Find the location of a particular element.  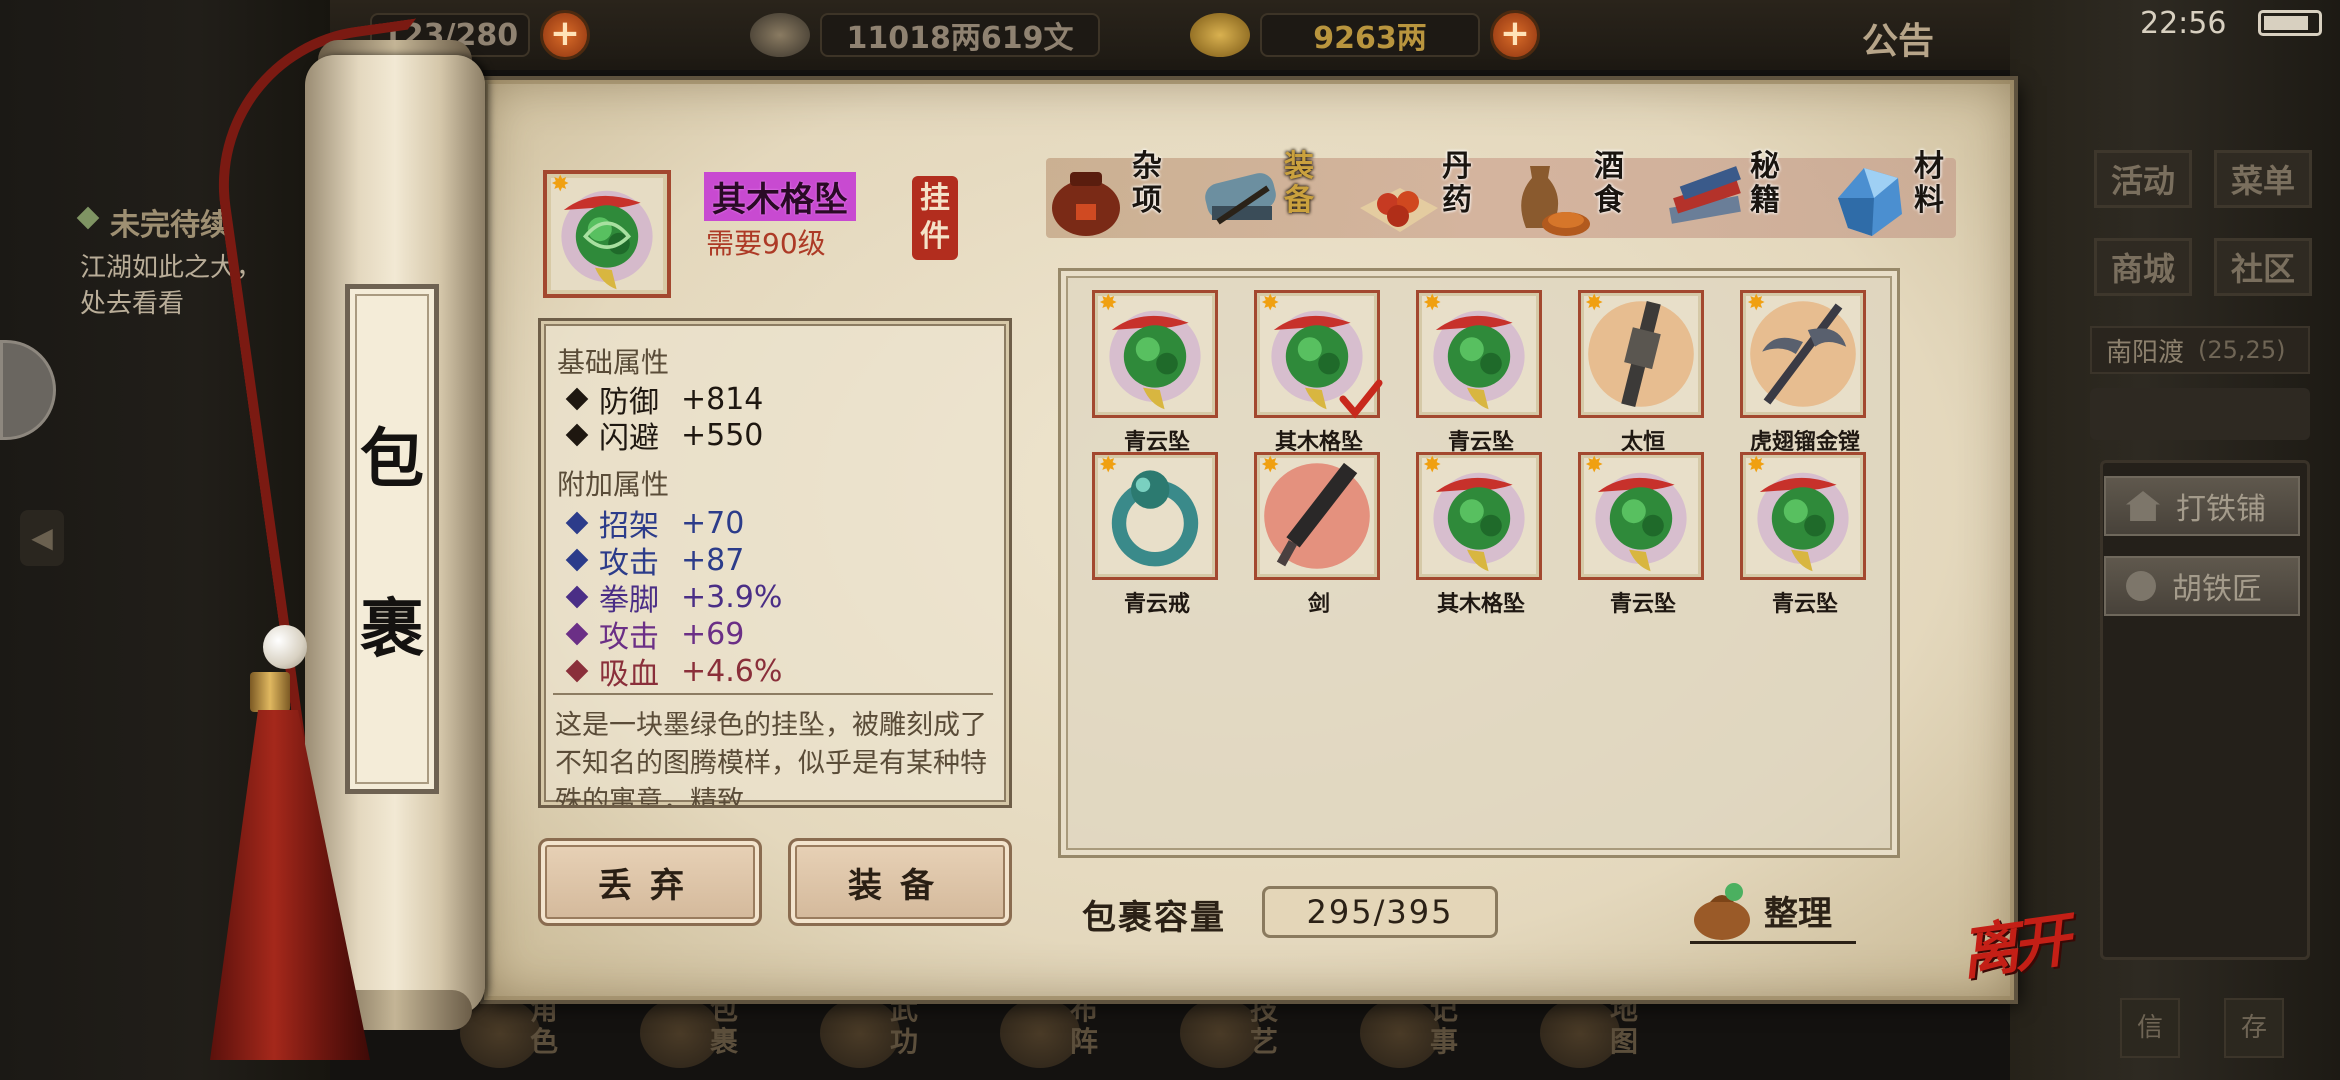

item-type-label: 挂件 is located at coordinates (935, 217).